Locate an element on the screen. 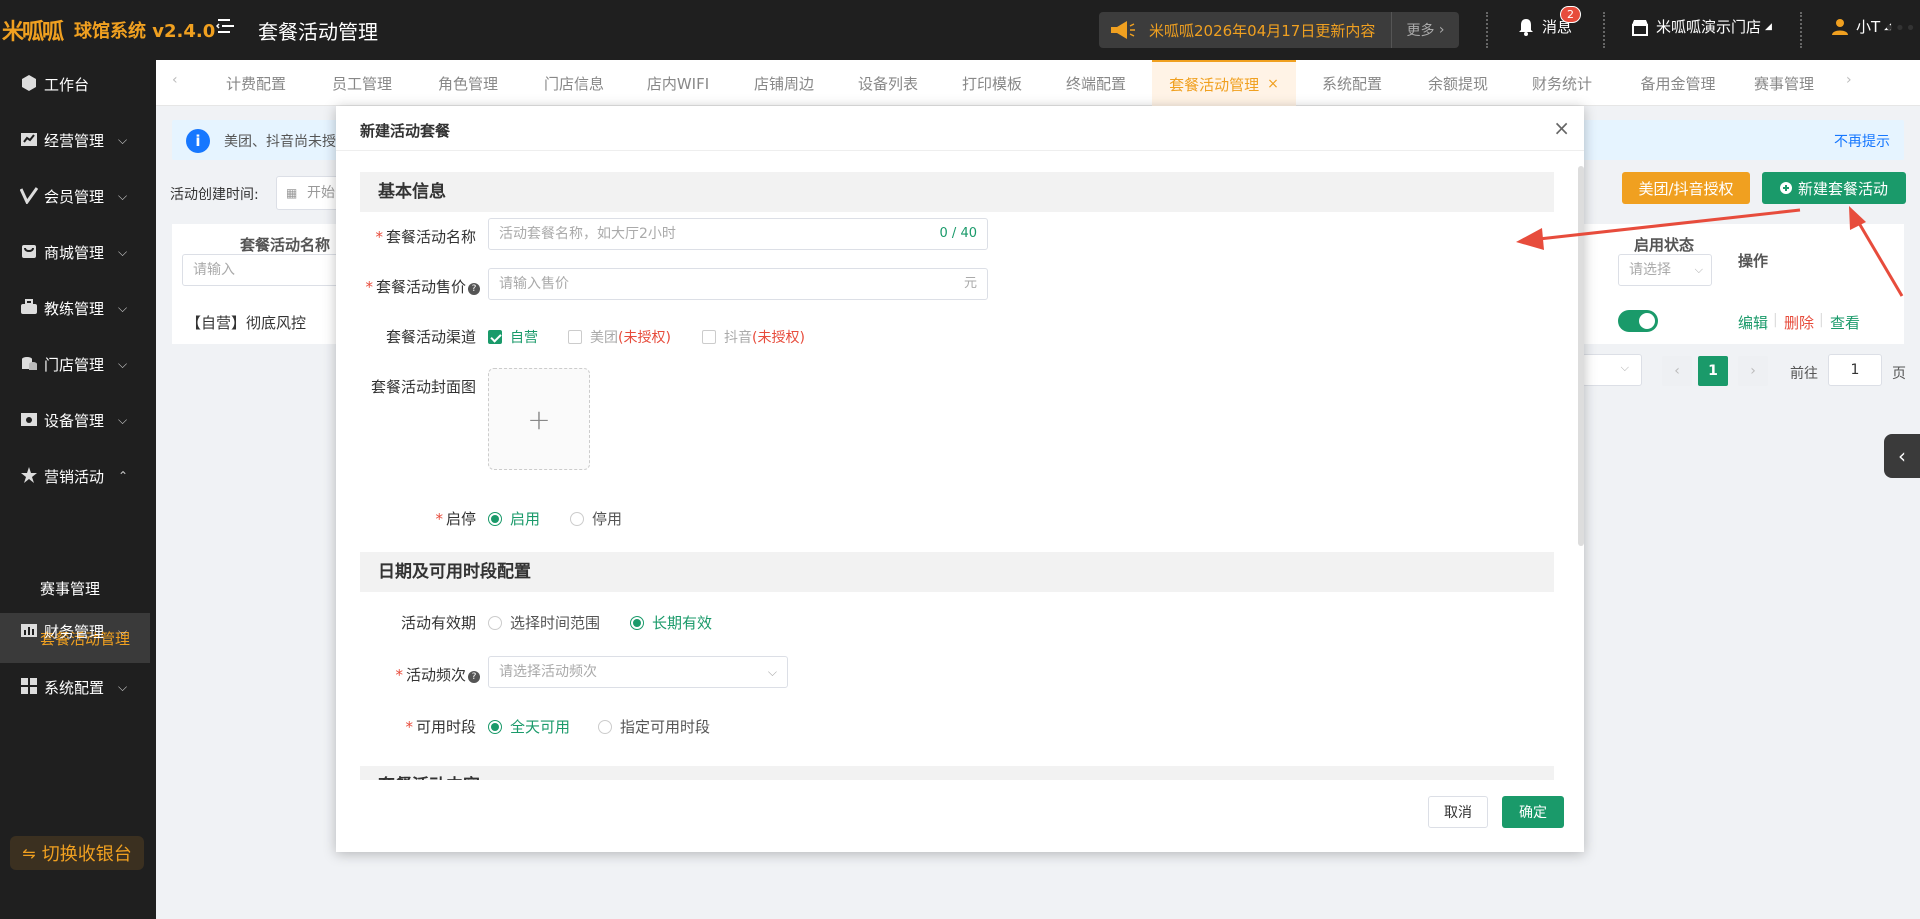 The height and width of the screenshot is (919, 1920). sidebar-item-operations: 经营管理 ⌵ is located at coordinates (78, 140).